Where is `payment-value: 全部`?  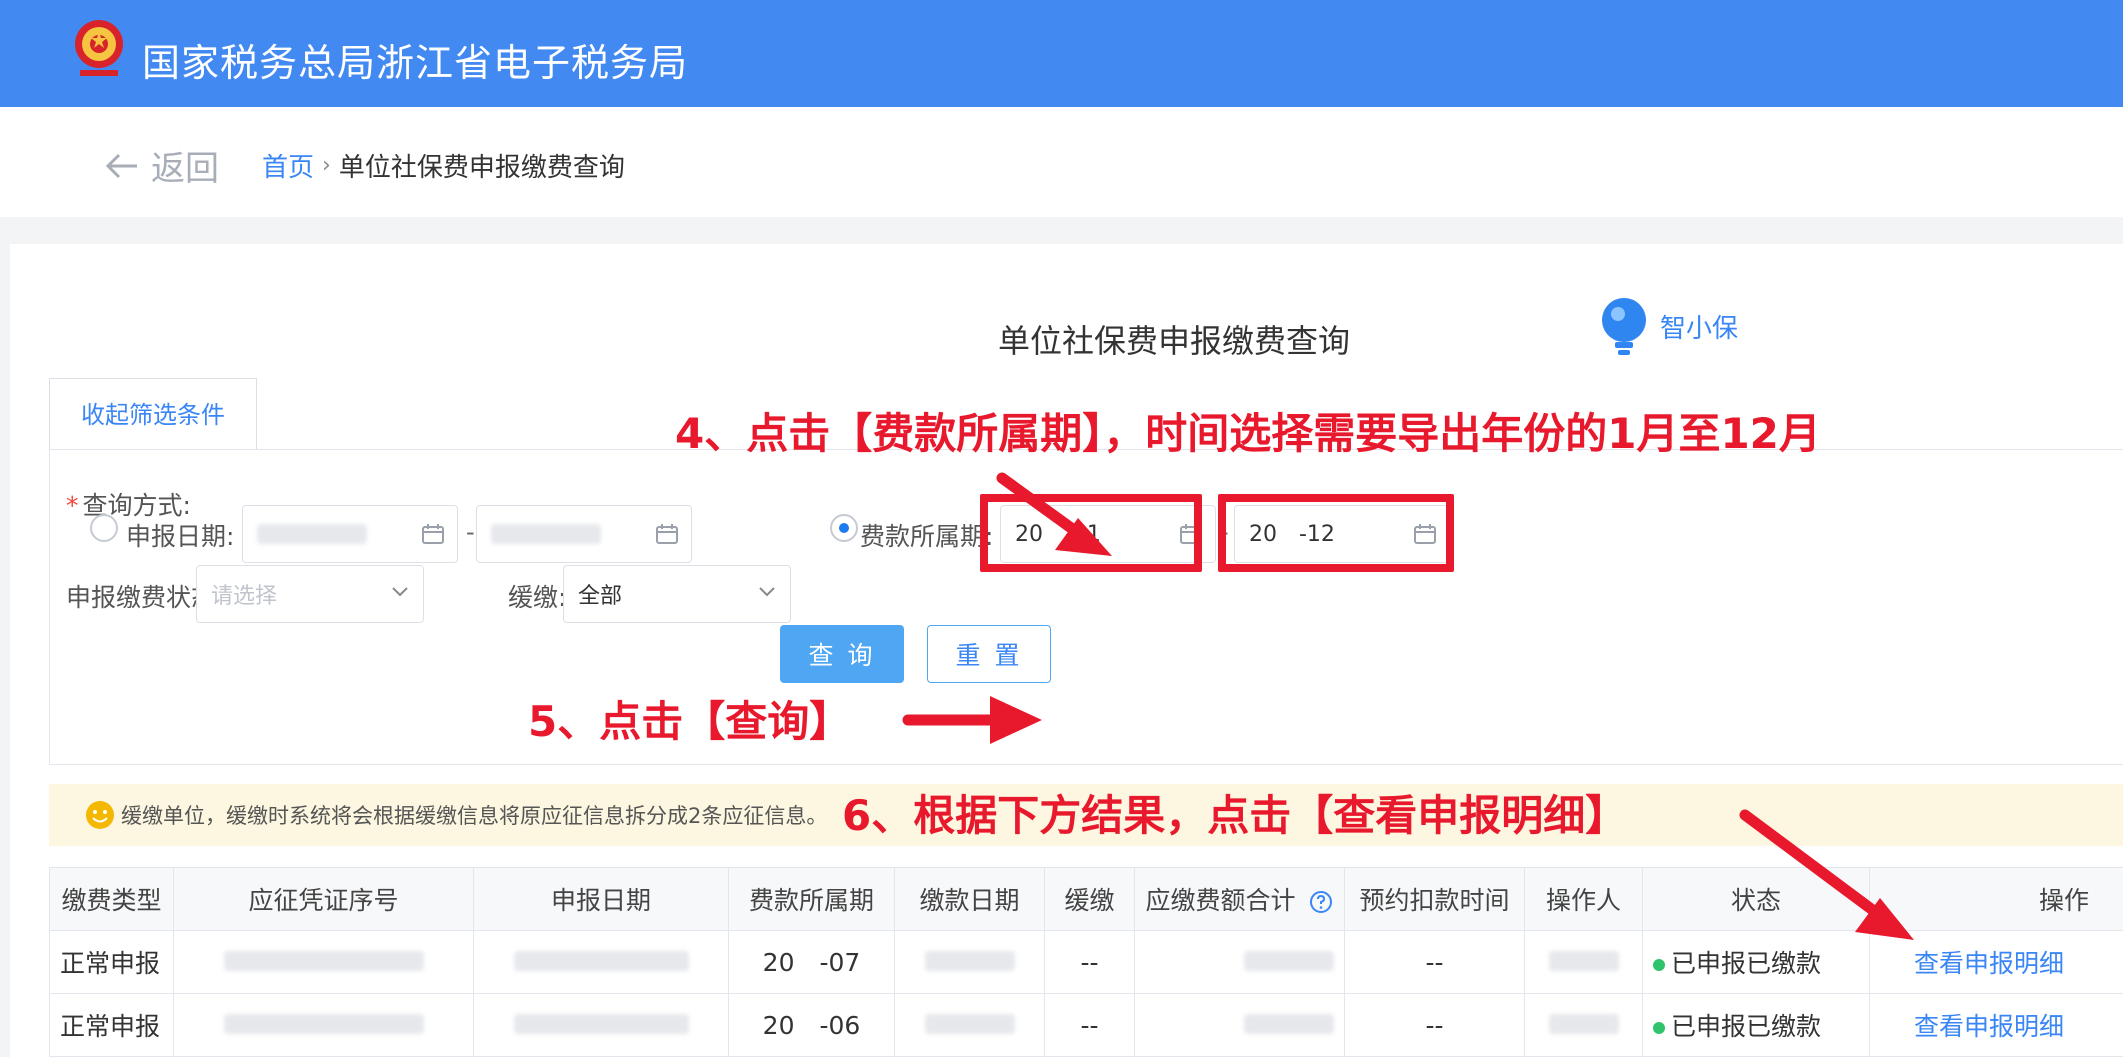
payment-value: 全部 is located at coordinates (600, 596).